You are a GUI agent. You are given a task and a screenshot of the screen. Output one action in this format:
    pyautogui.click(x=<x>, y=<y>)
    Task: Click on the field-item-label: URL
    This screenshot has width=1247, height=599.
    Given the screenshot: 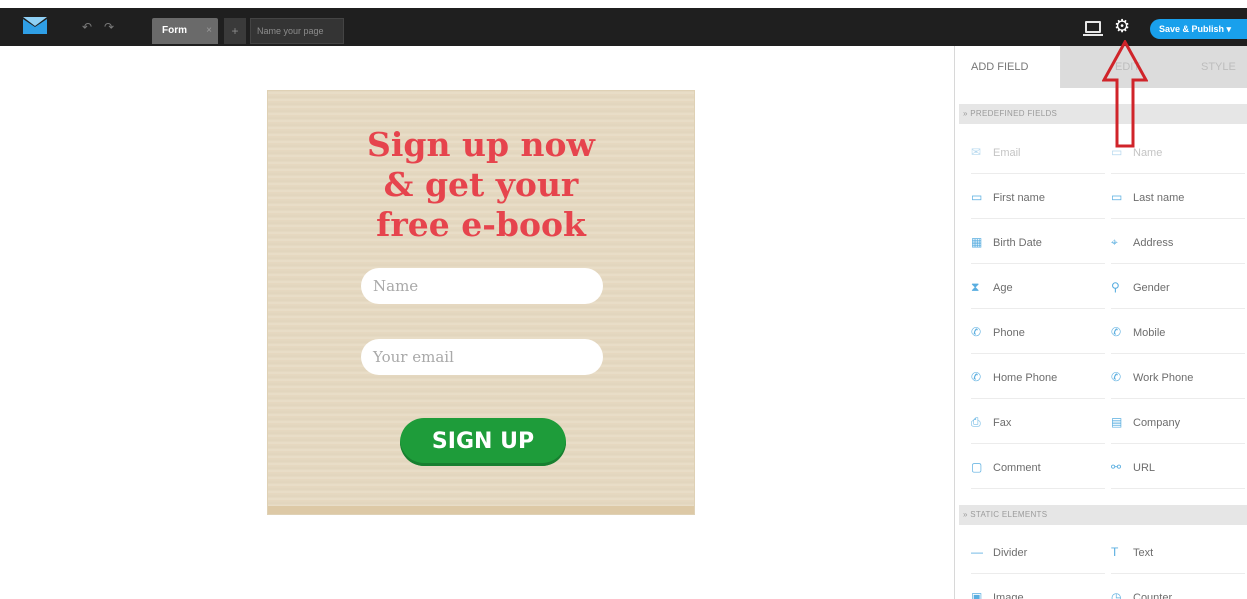 What is the action you would take?
    pyautogui.click(x=1144, y=468)
    